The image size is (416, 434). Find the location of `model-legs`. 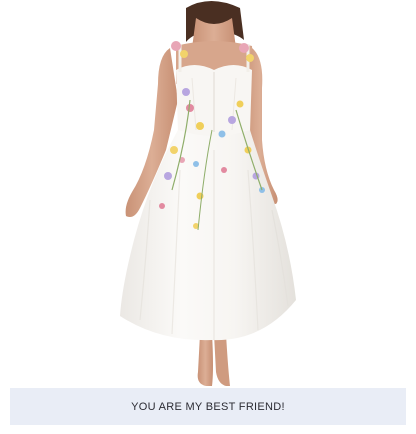

model-legs is located at coordinates (213, 360).